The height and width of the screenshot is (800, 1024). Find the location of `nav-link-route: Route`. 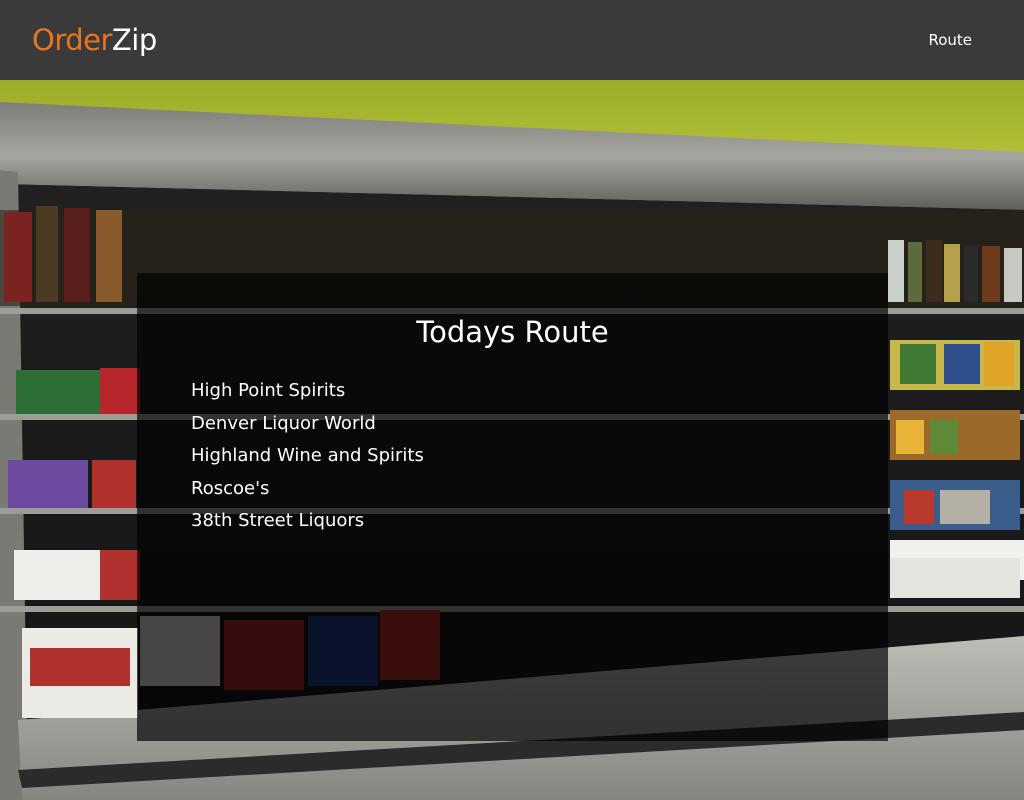

nav-link-route: Route is located at coordinates (950, 40).